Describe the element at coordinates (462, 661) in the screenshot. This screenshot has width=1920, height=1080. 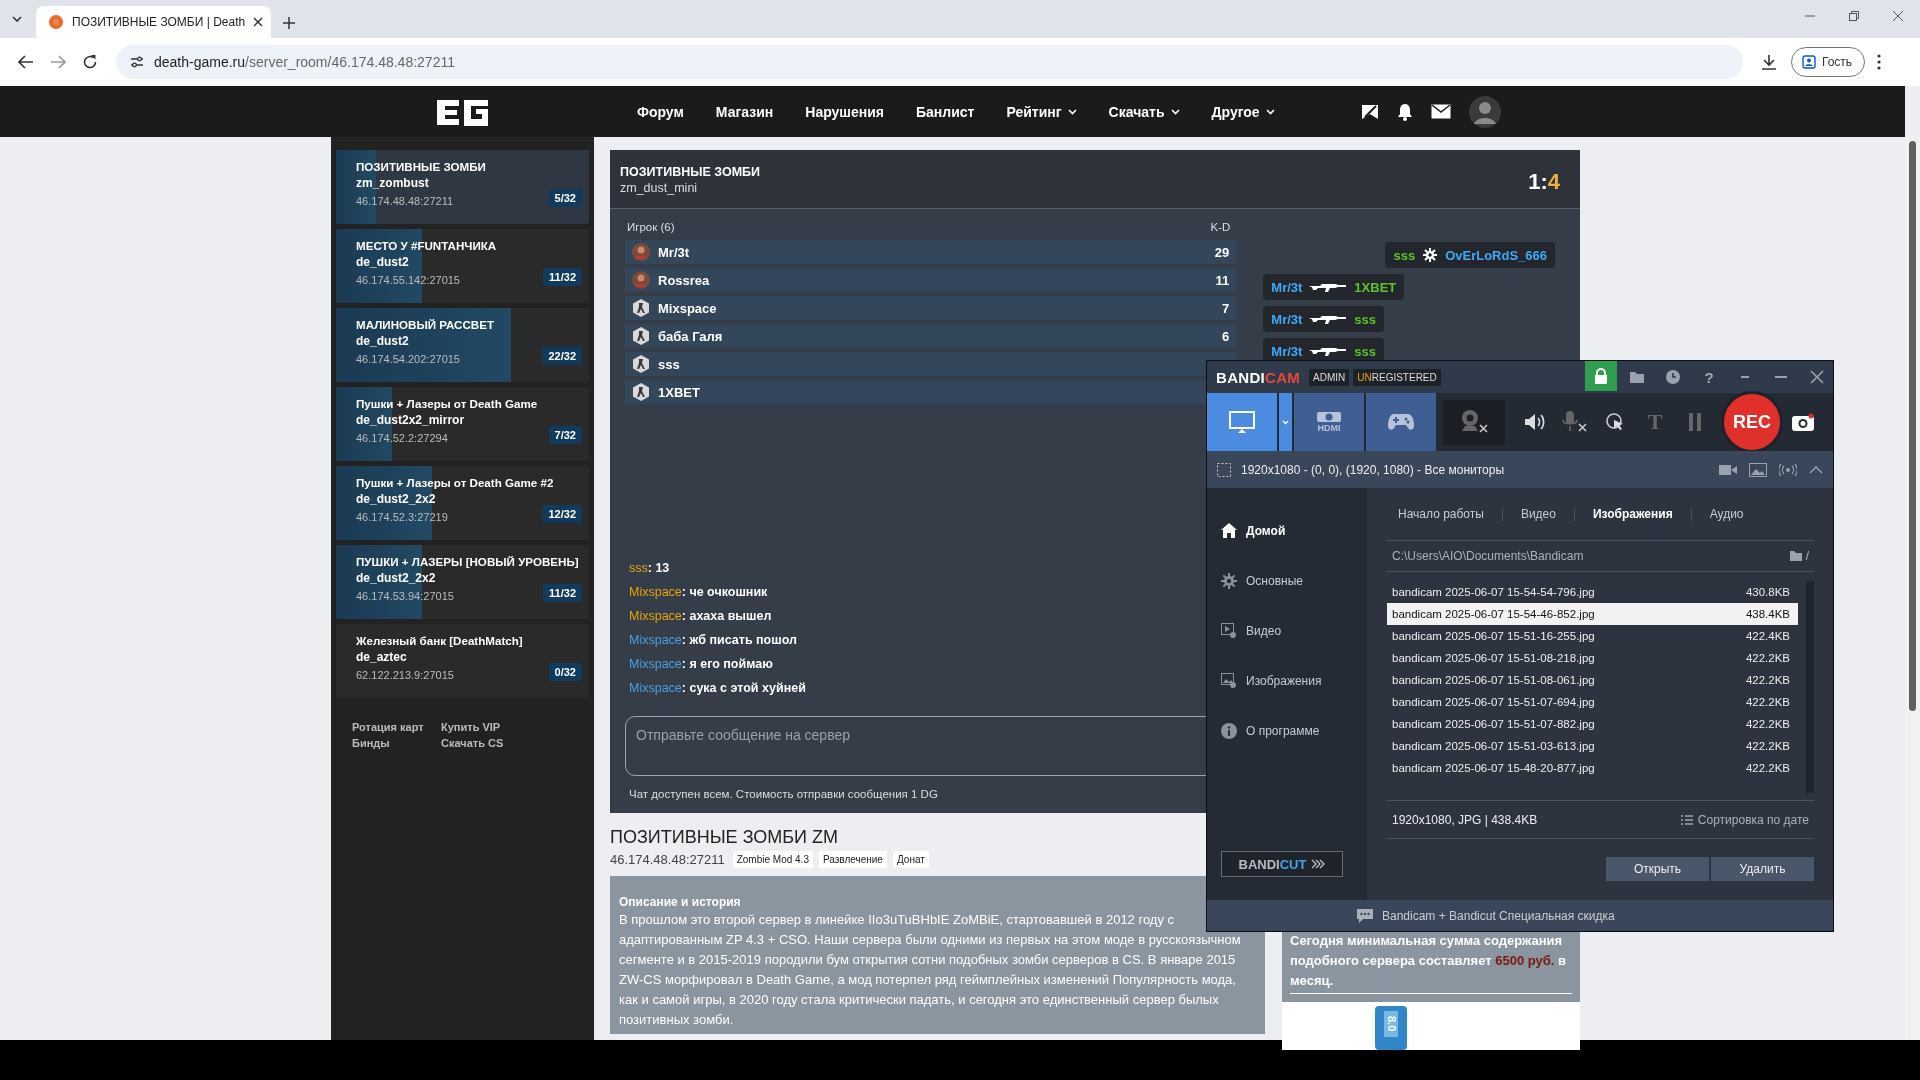
I see `server-card: Железный банк [DeathMatch] de_aztec 62.122.213.9:27015 0/32` at that location.